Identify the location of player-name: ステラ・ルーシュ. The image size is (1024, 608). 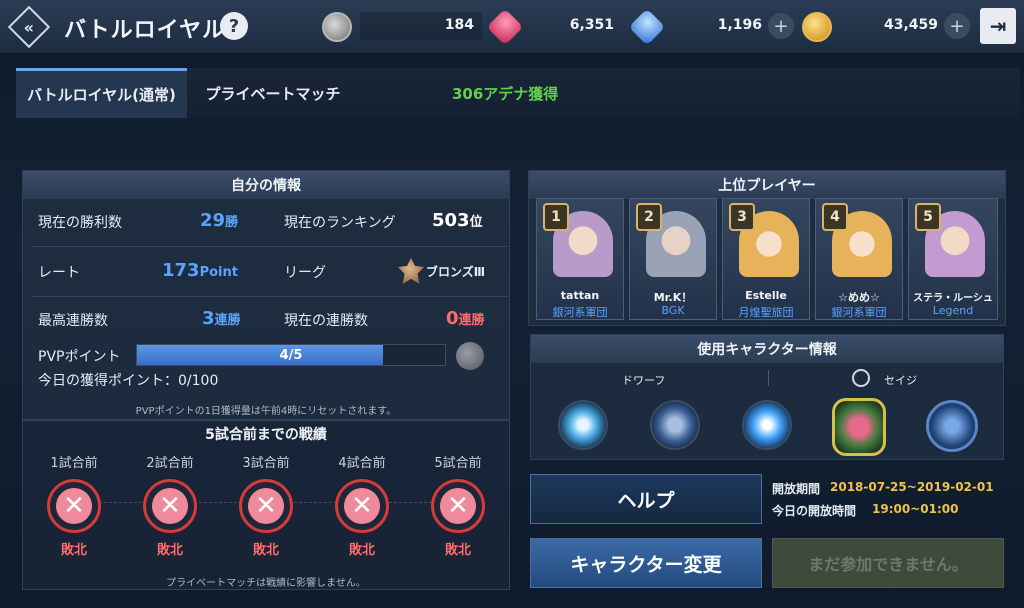
(953, 298).